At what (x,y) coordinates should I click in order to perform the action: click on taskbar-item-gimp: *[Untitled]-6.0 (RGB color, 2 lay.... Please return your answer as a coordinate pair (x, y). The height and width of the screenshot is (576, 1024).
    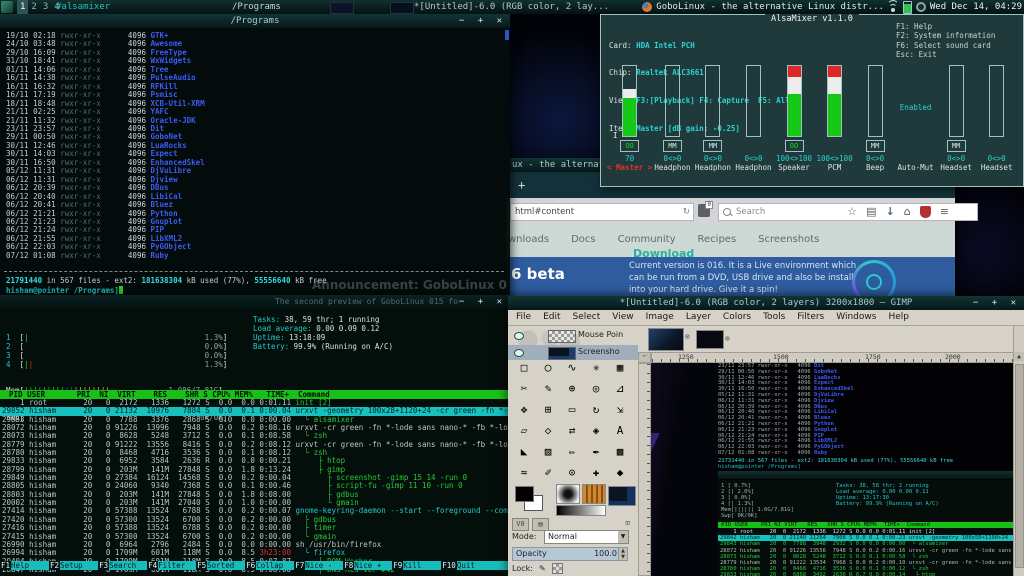
    Looking at the image, I should click on (511, 7).